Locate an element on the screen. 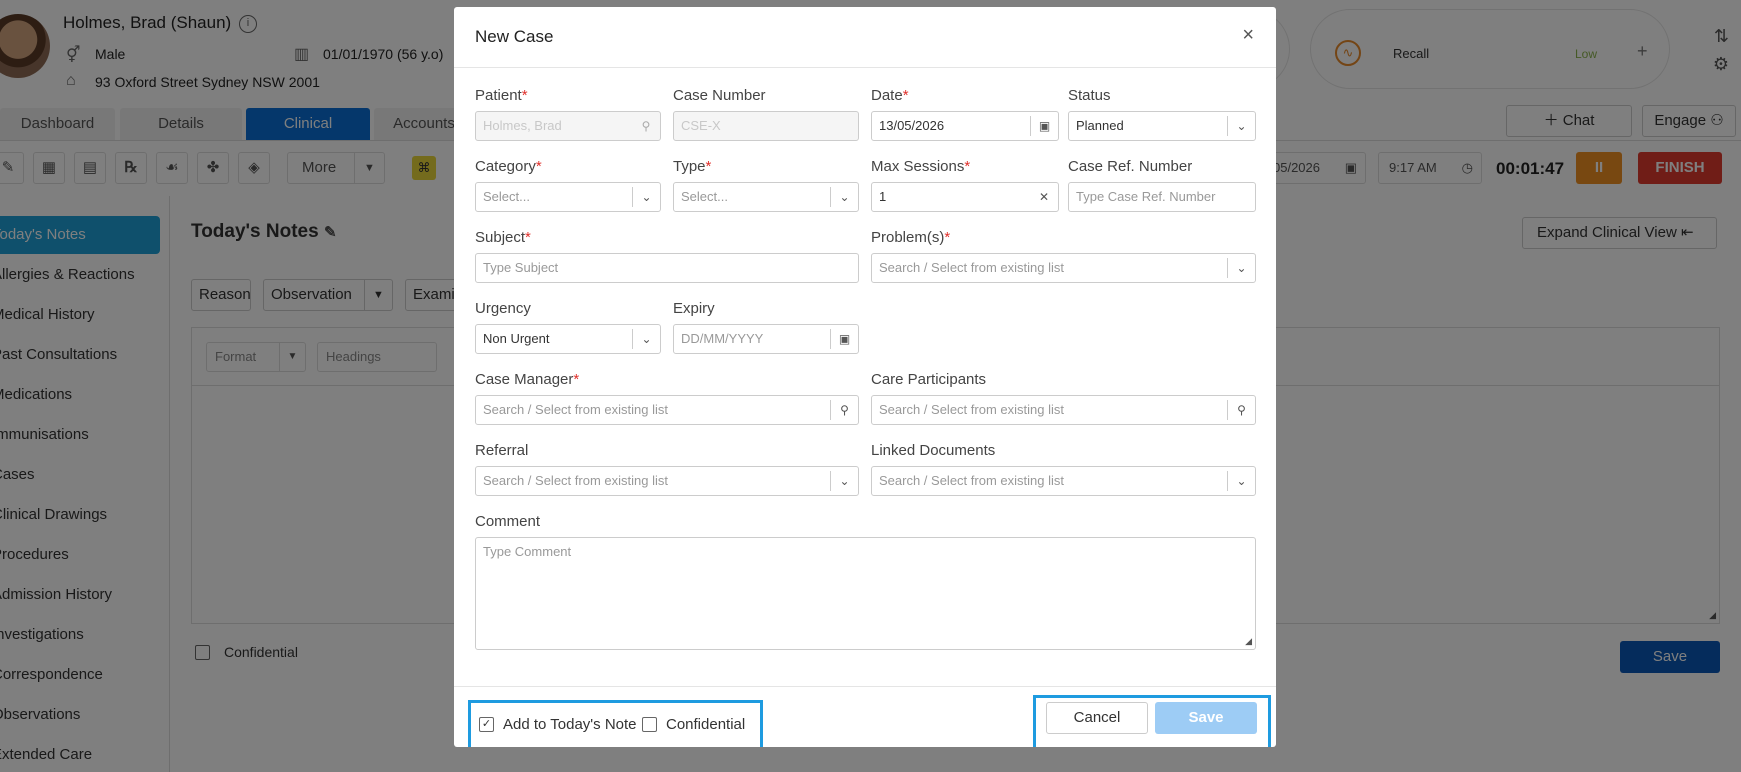 The image size is (1741, 772). category-label-text: Category is located at coordinates (505, 166).